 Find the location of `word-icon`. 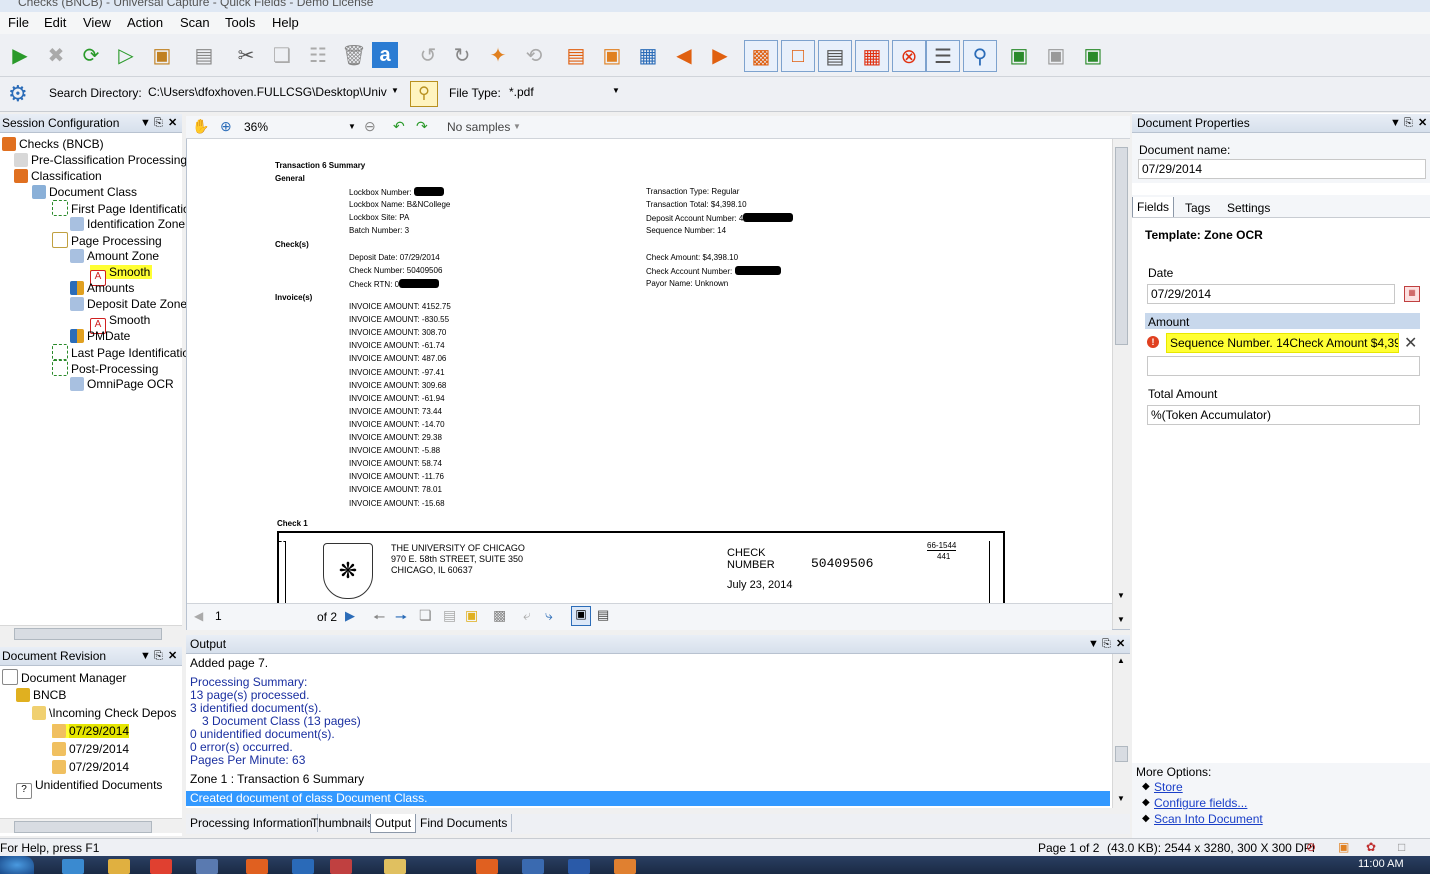

word-icon is located at coordinates (579, 866).